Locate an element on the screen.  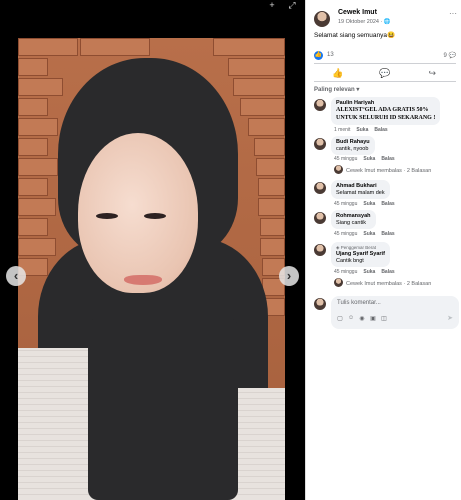
face is located at coordinates (138, 213).